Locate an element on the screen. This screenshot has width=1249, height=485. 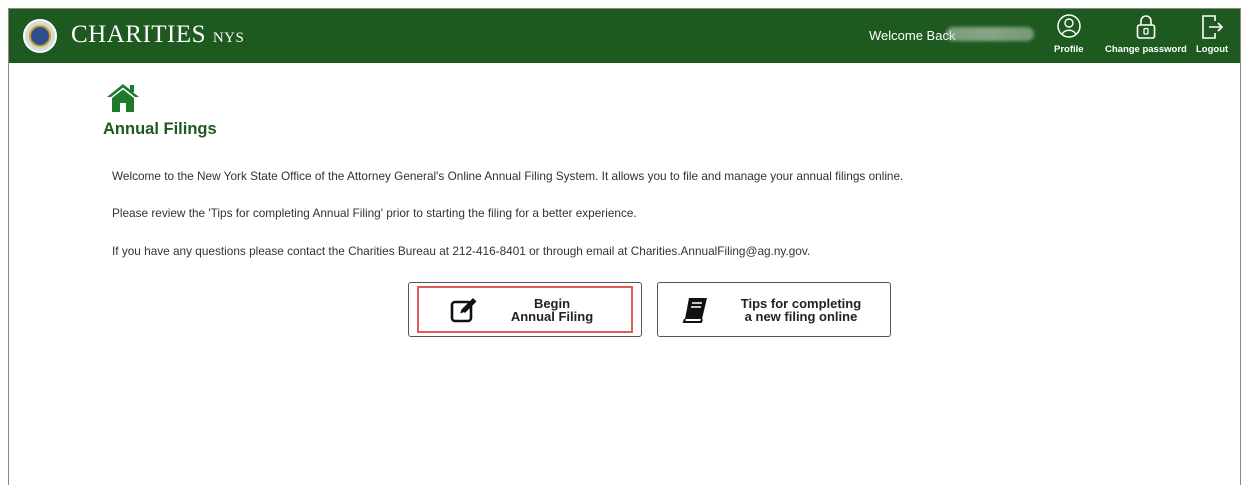
logout-icon is located at coordinates (1213, 27).